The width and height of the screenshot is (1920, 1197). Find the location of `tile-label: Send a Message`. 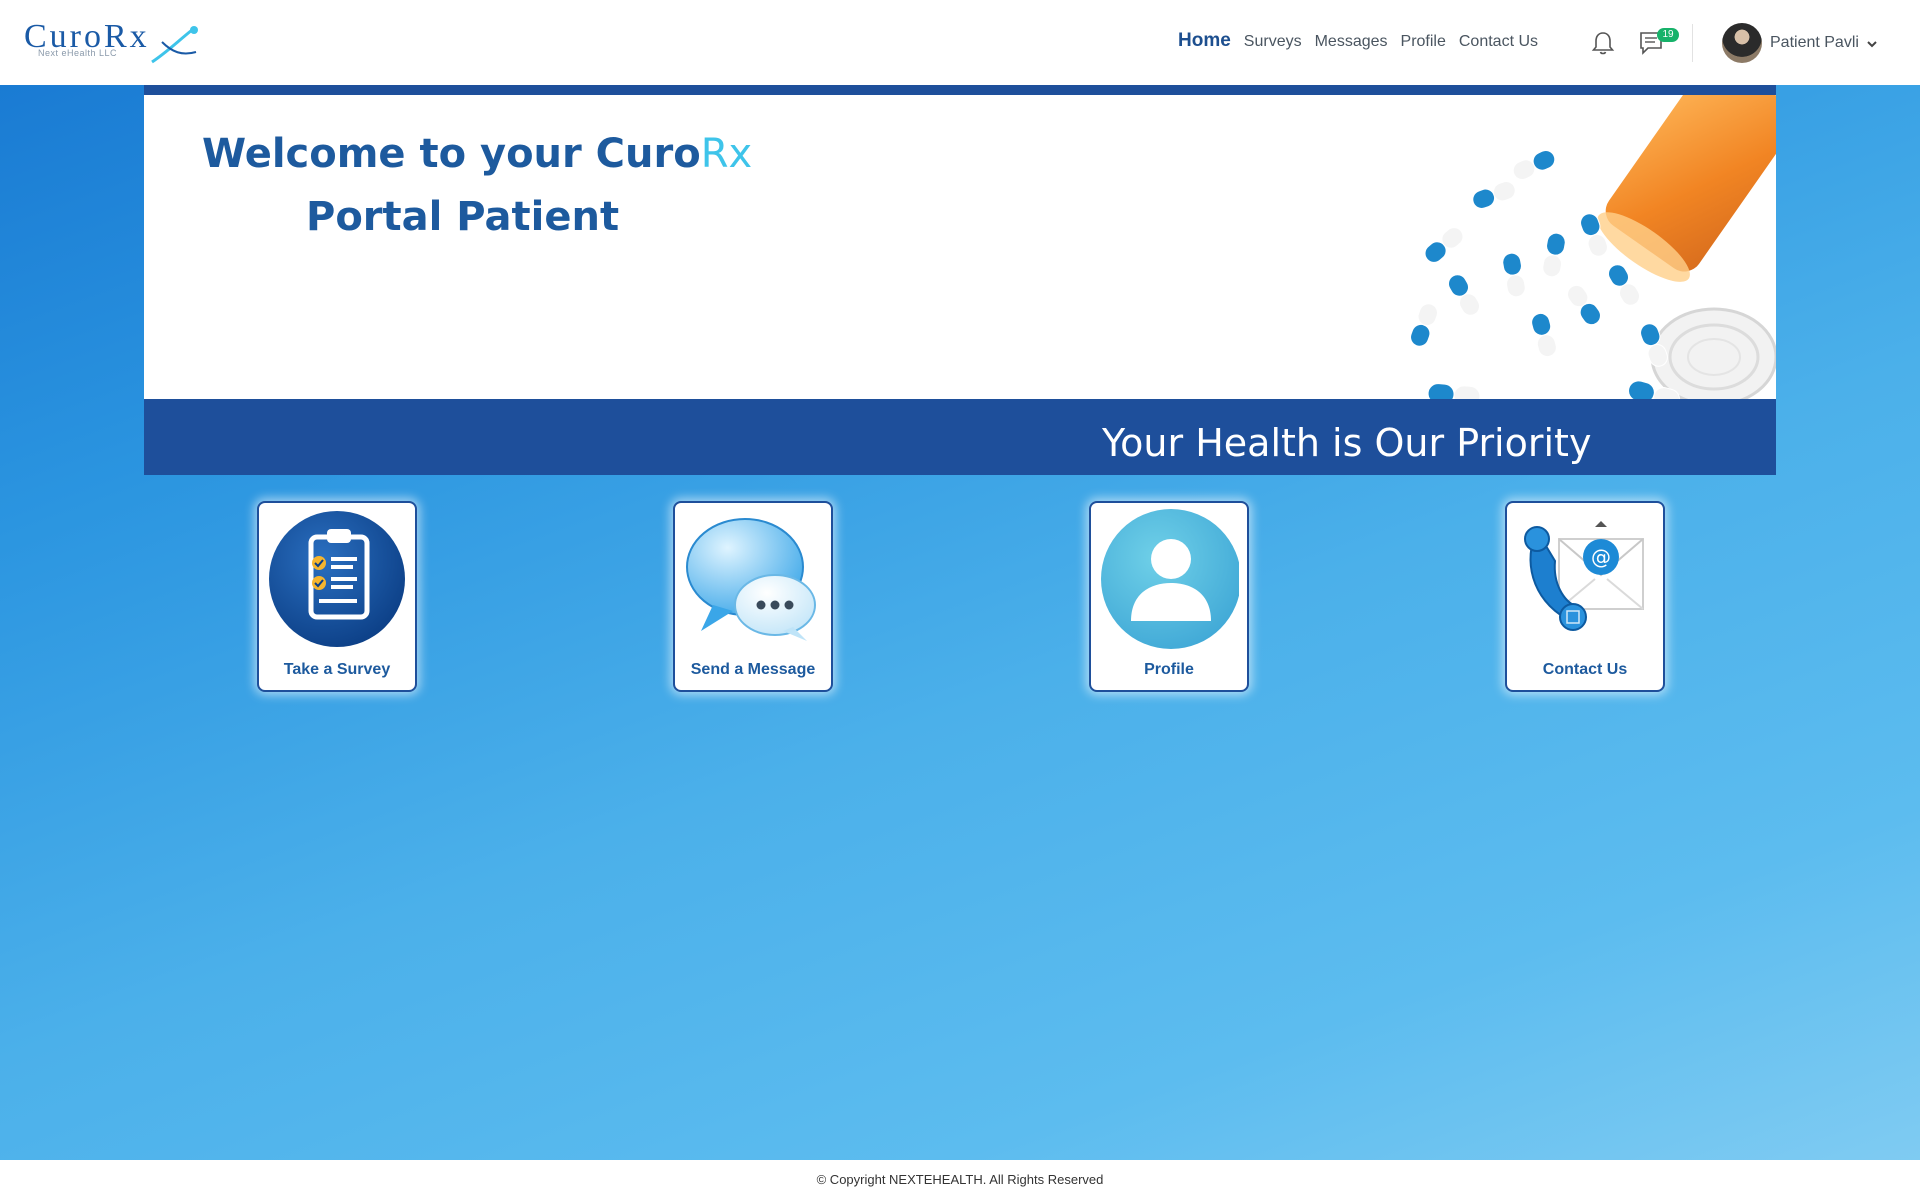

tile-label: Send a Message is located at coordinates (753, 669).